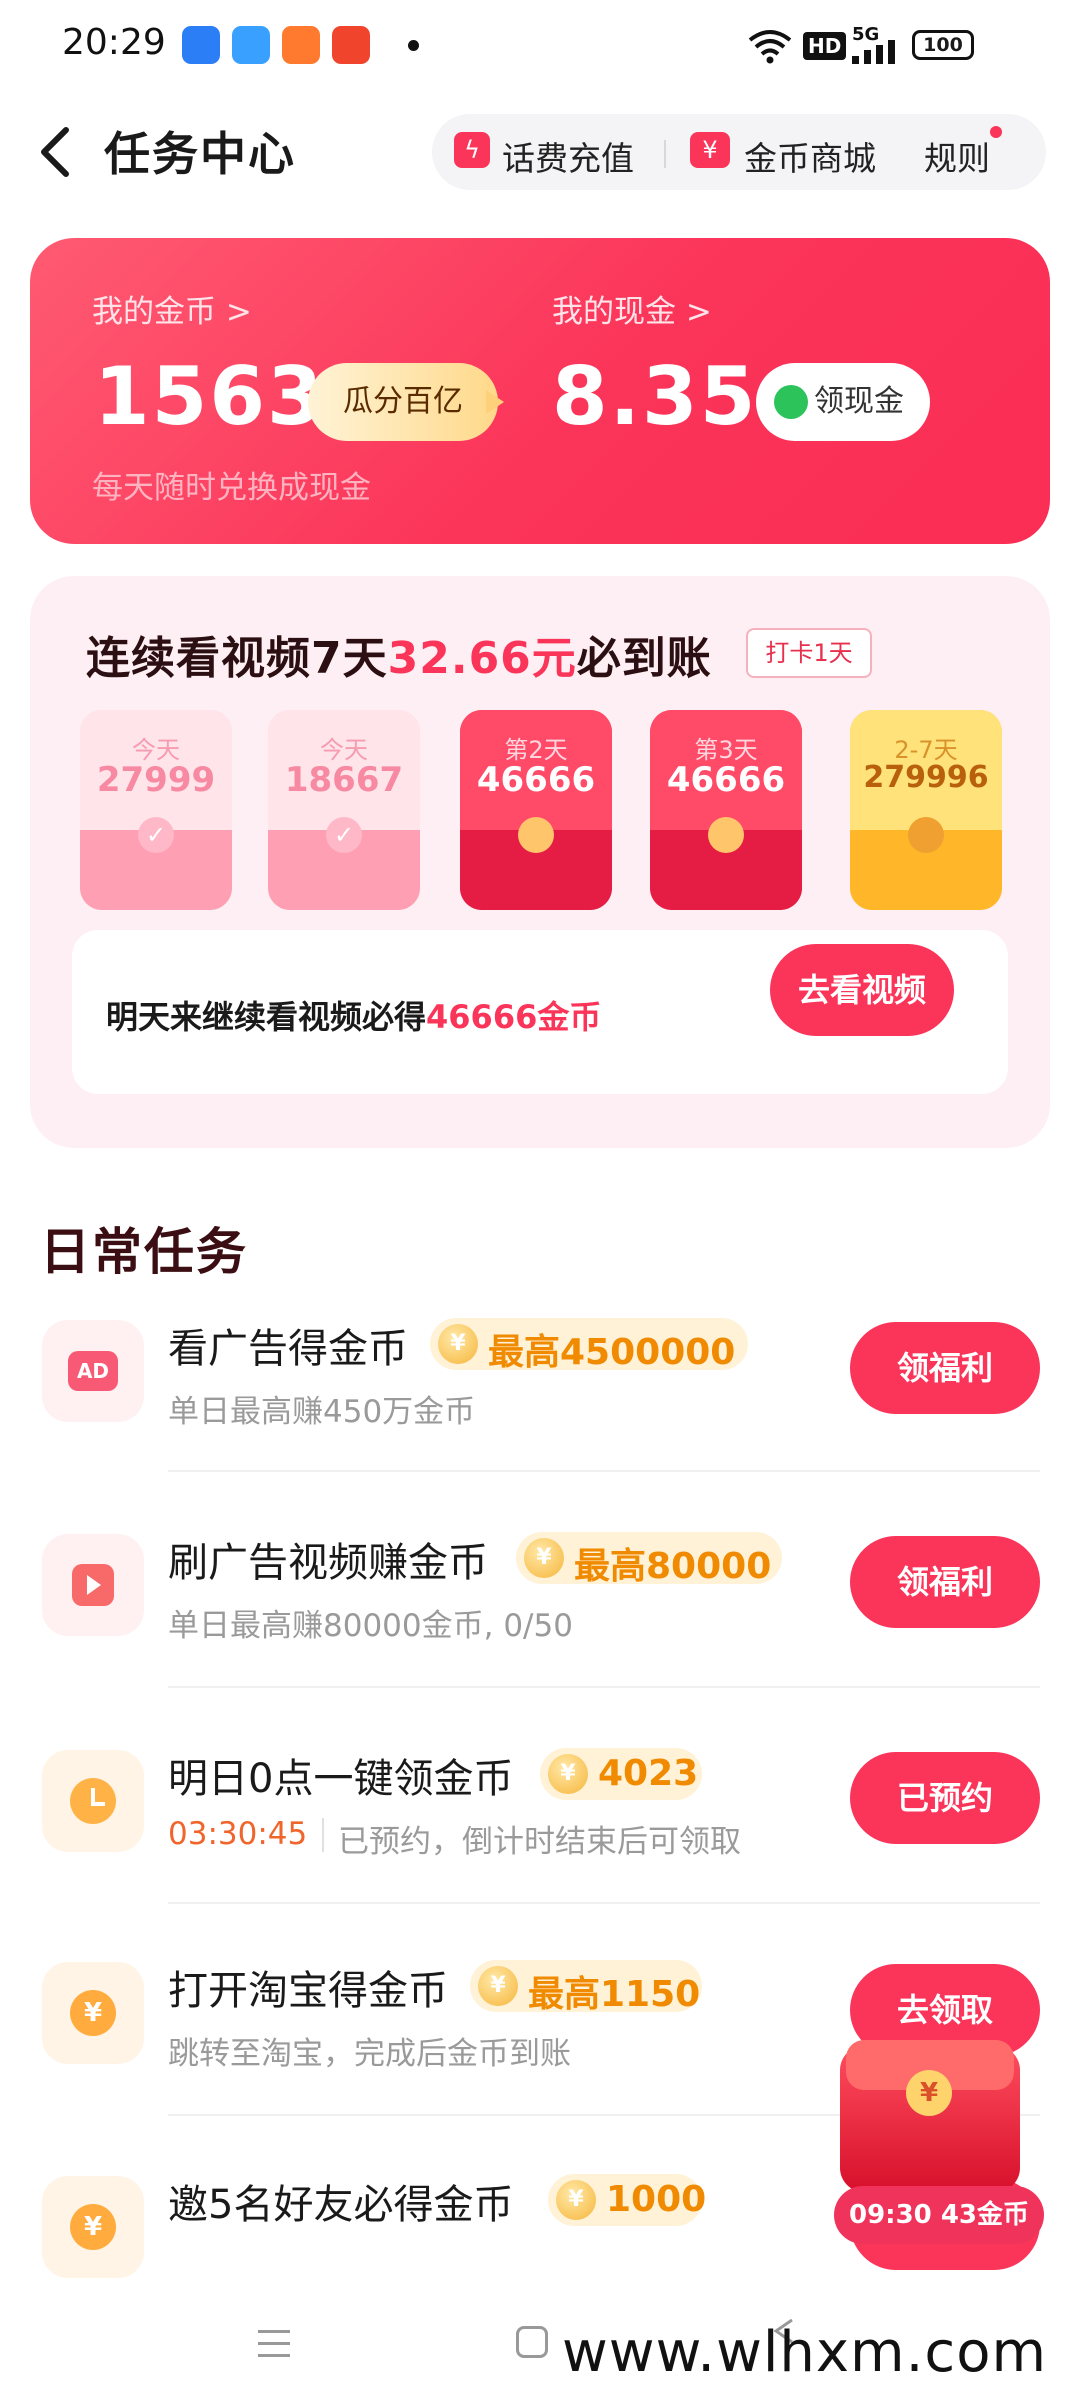  Describe the element at coordinates (200, 154) in the screenshot. I see `page-title: 任务中心` at that location.